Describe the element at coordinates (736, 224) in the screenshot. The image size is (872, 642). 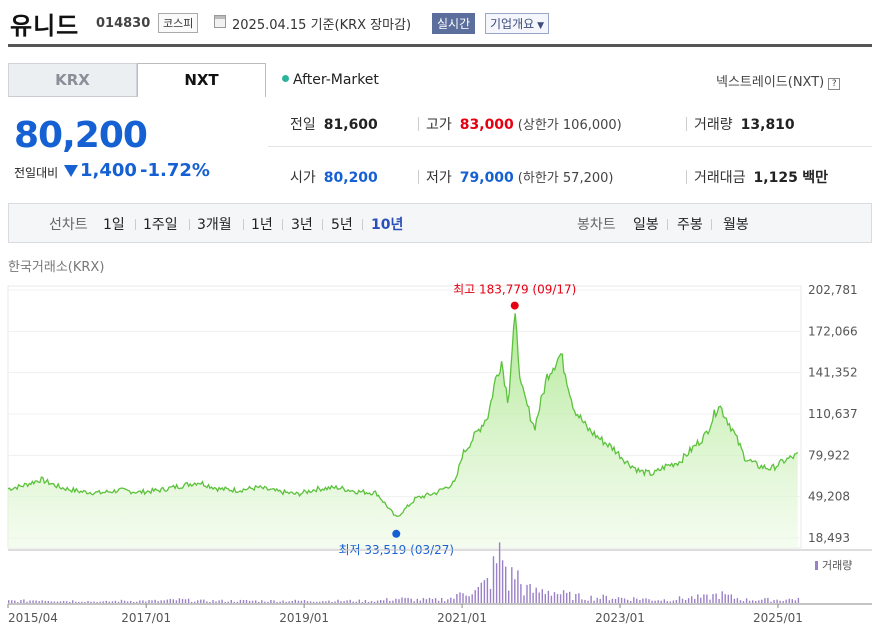
I see `candle-monthly: 월봉` at that location.